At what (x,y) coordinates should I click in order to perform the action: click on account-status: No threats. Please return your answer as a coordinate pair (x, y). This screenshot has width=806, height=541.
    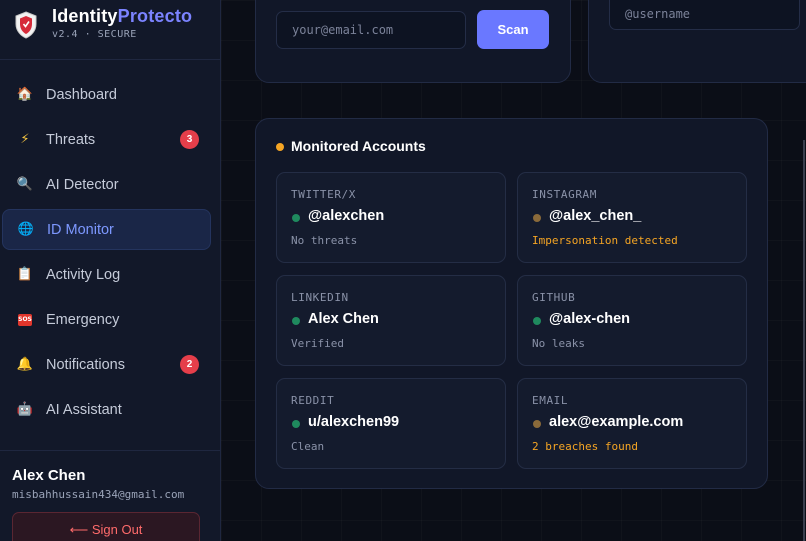
    Looking at the image, I should click on (324, 240).